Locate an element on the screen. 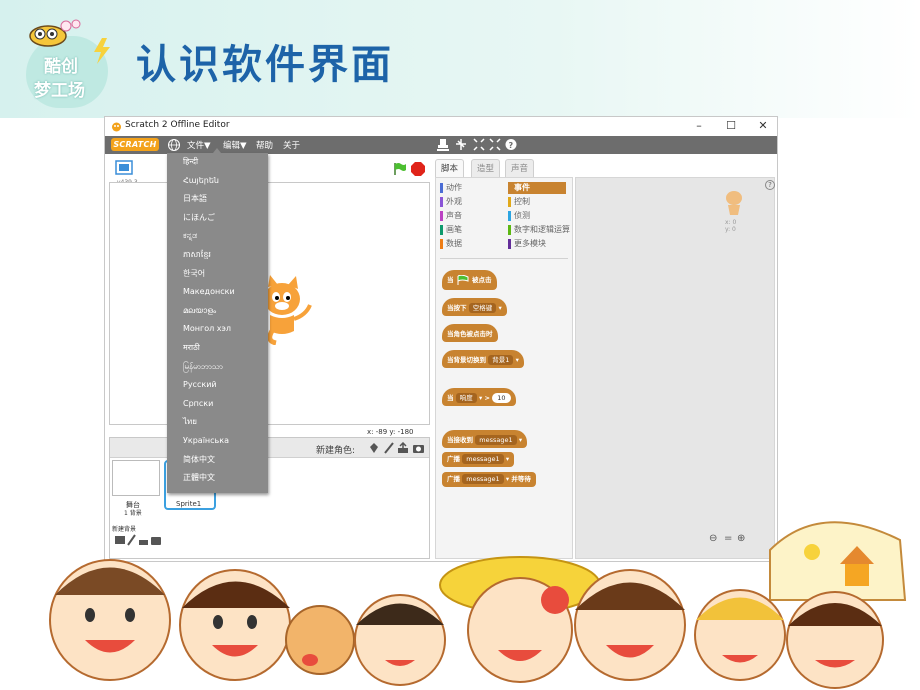 The height and width of the screenshot is (690, 920). brand-logo: 酷创 梦工场 is located at coordinates (66, 63).